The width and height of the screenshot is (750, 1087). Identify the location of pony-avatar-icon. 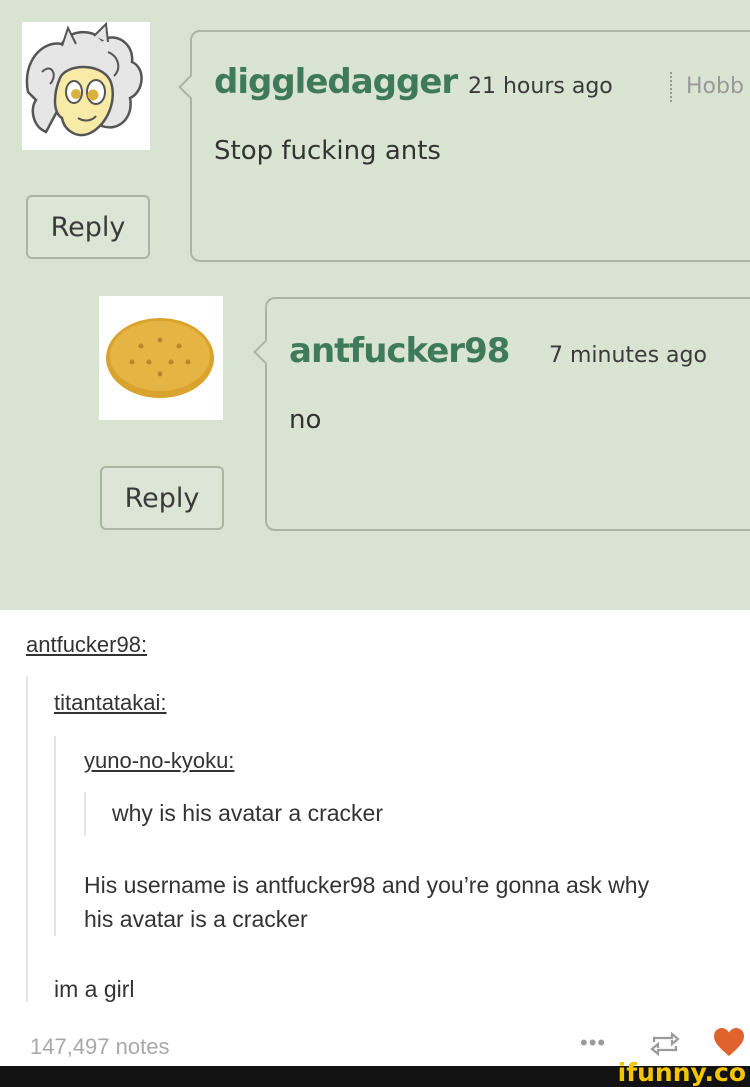
(86, 85).